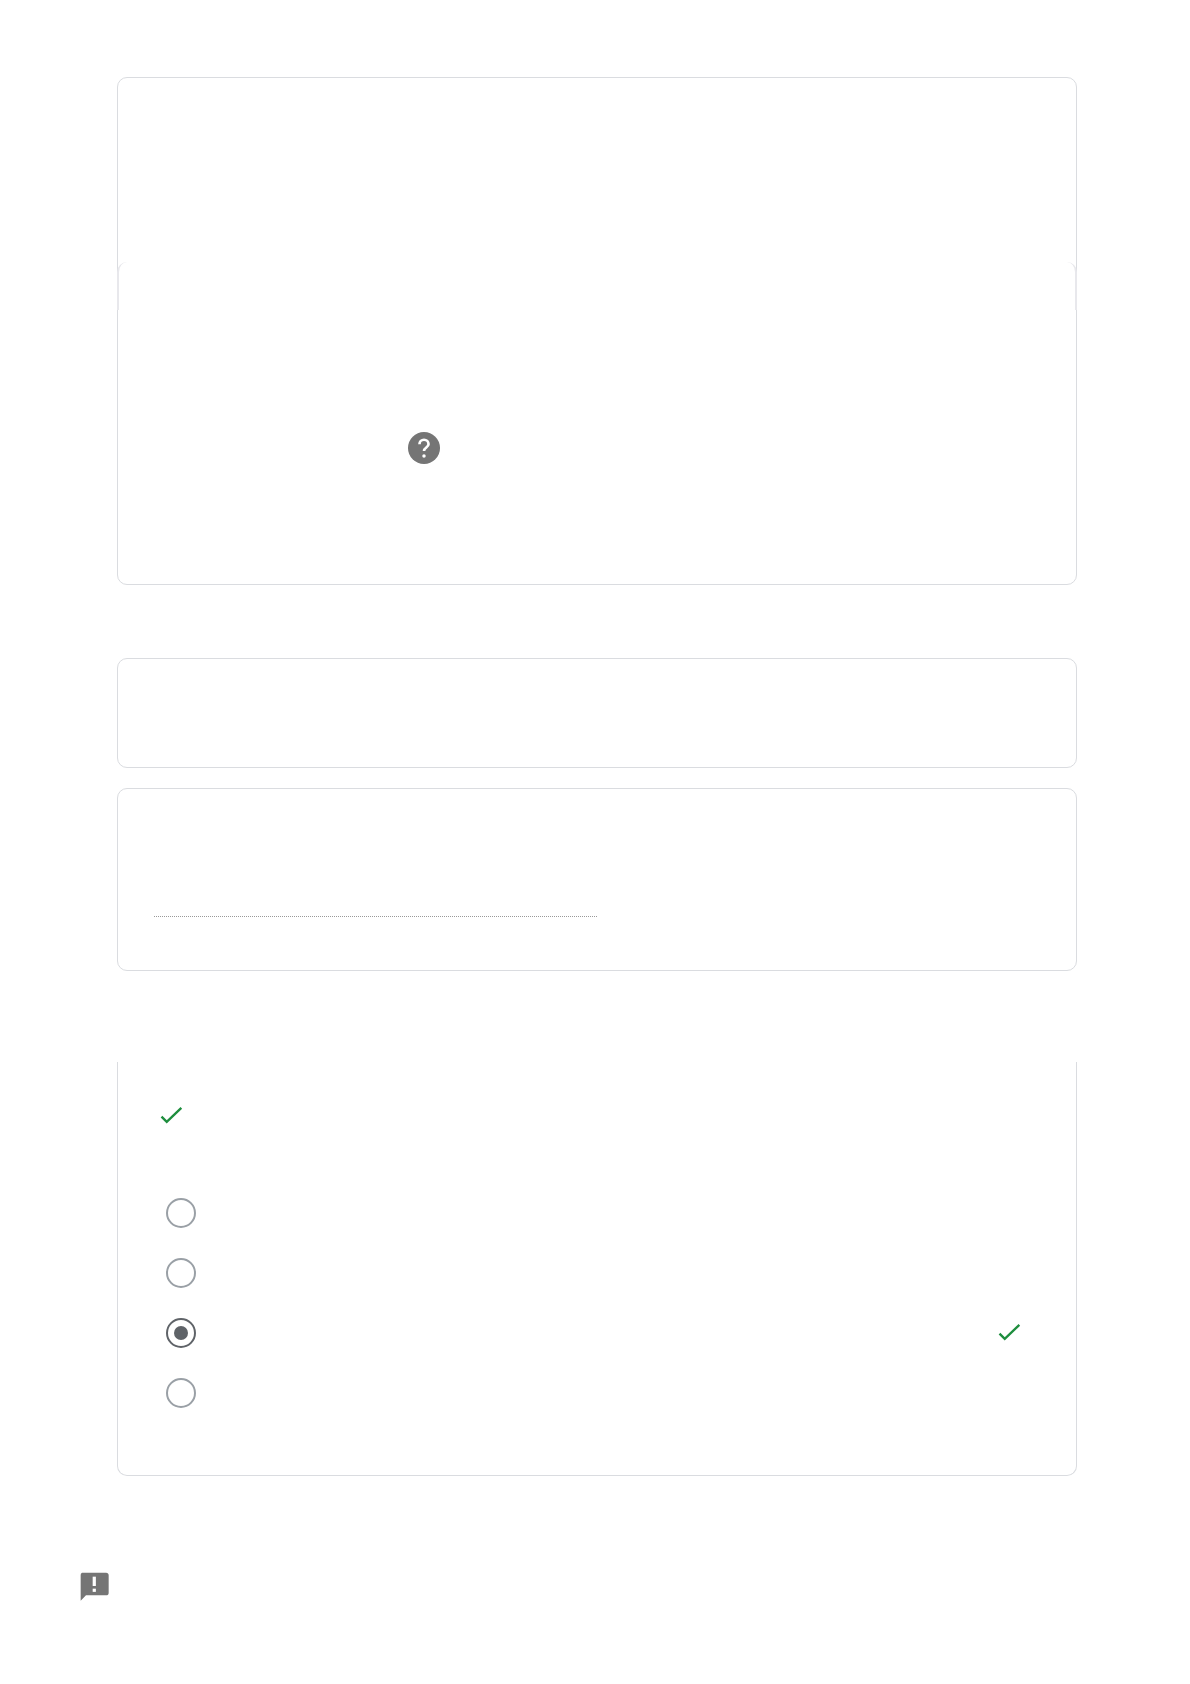  I want to click on help-icon, so click(424, 448).